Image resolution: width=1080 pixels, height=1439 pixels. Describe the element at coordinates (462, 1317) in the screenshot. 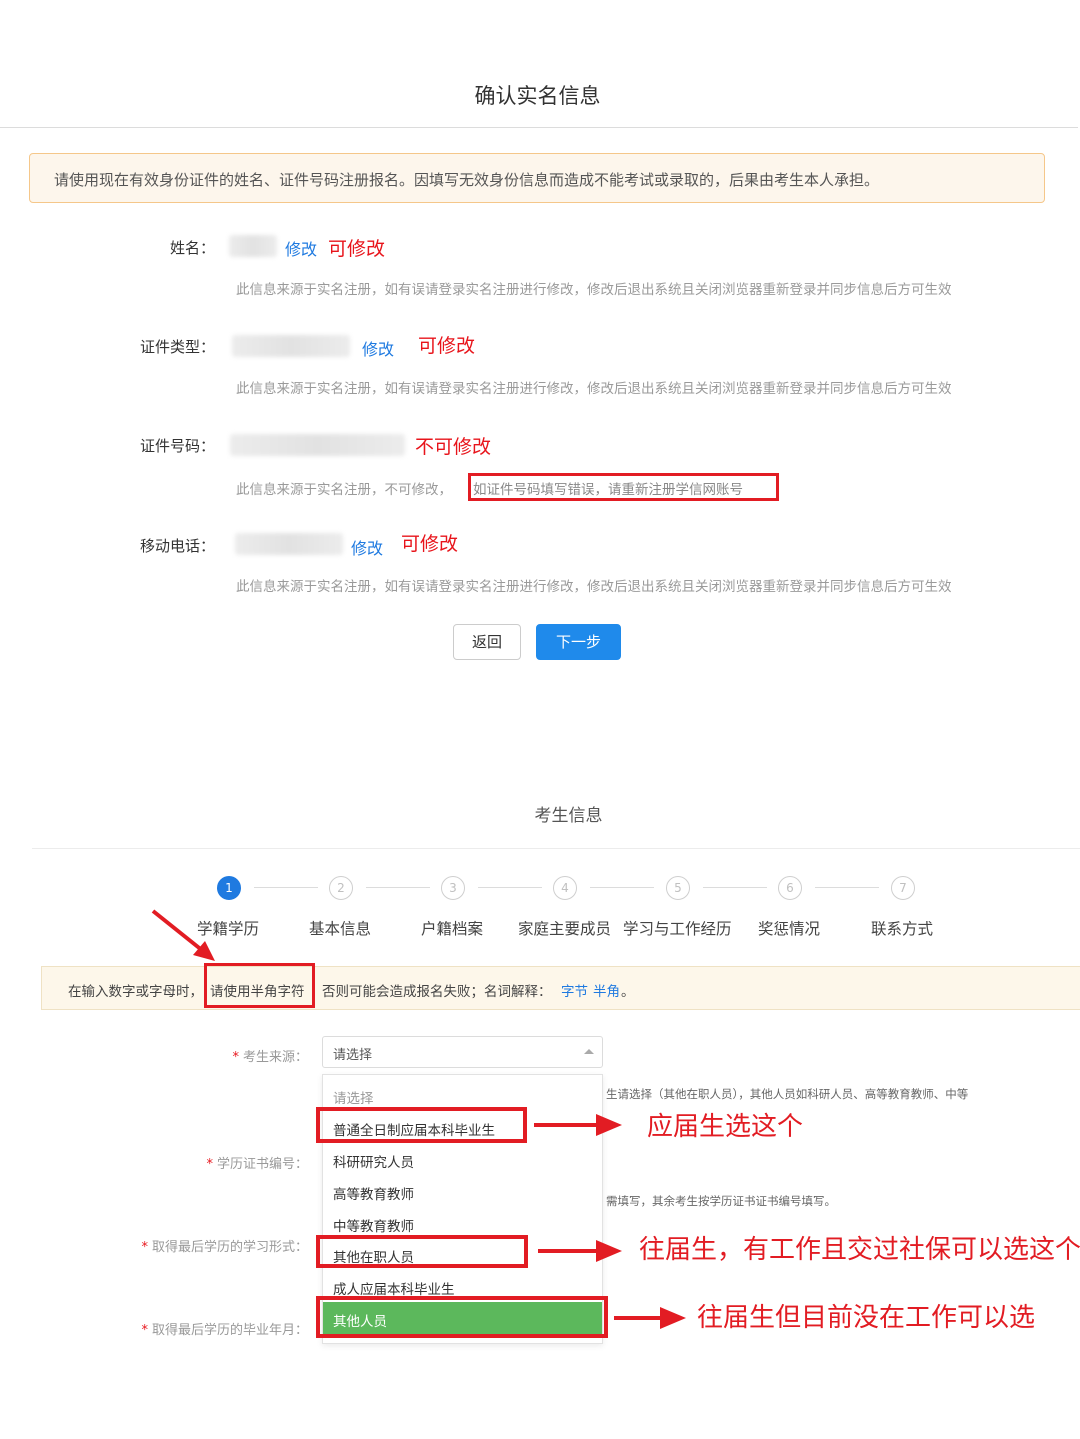

I see `other-highlight-box` at that location.